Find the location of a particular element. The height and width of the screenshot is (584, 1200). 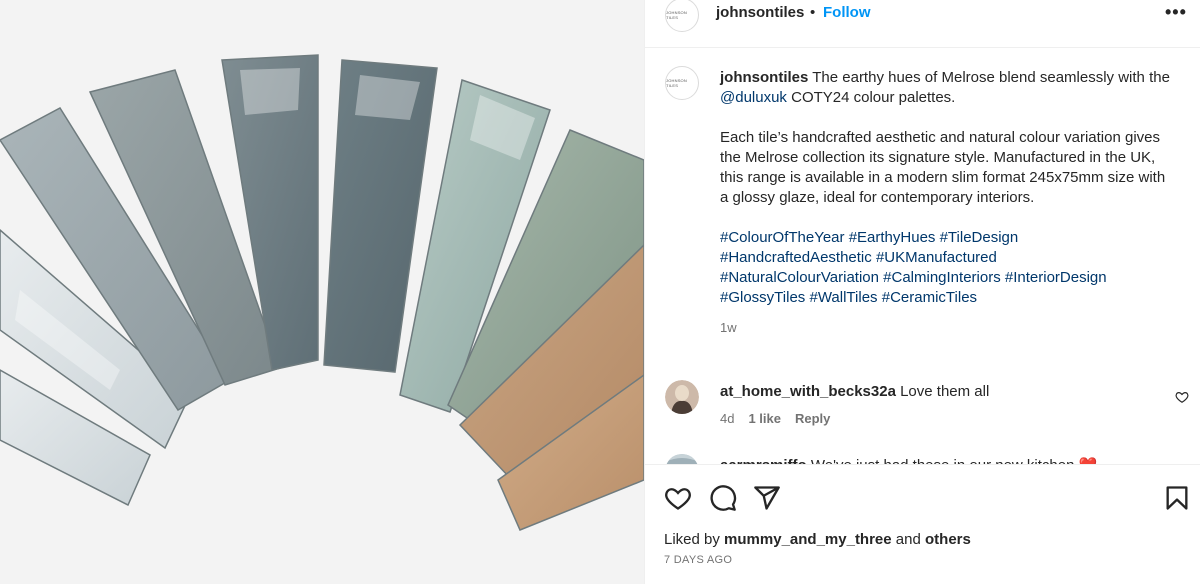

comment-body: Love them all is located at coordinates (942, 391).